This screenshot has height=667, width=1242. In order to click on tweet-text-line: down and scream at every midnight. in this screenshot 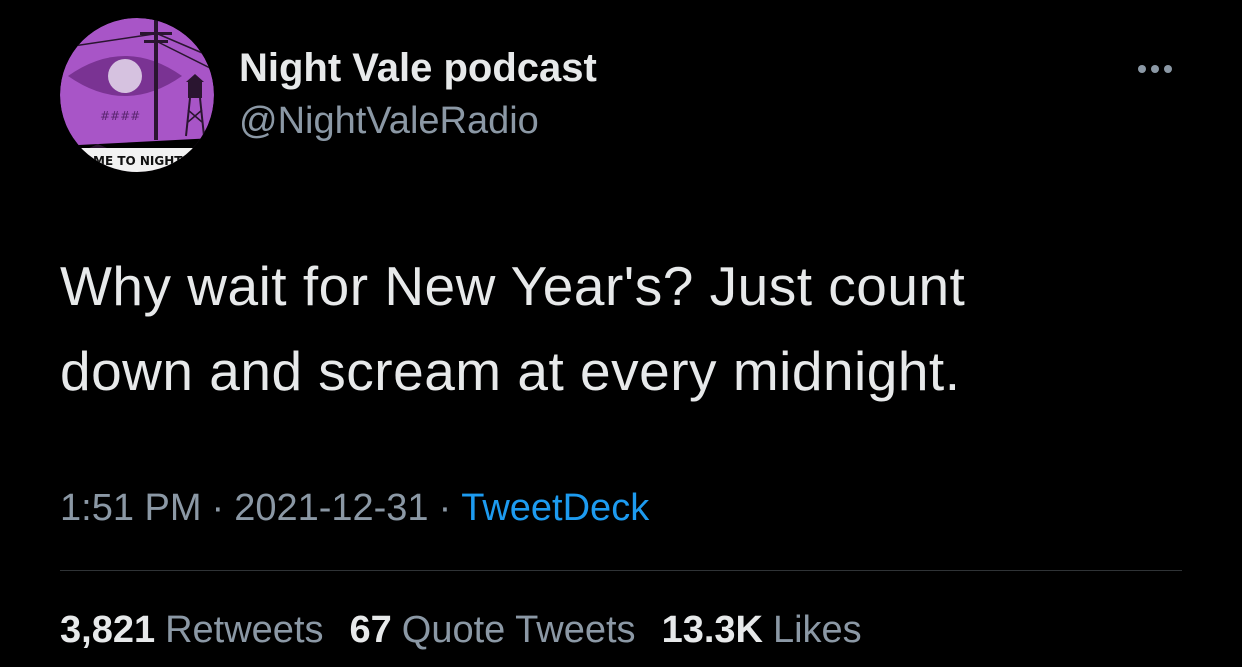, I will do `click(510, 371)`.